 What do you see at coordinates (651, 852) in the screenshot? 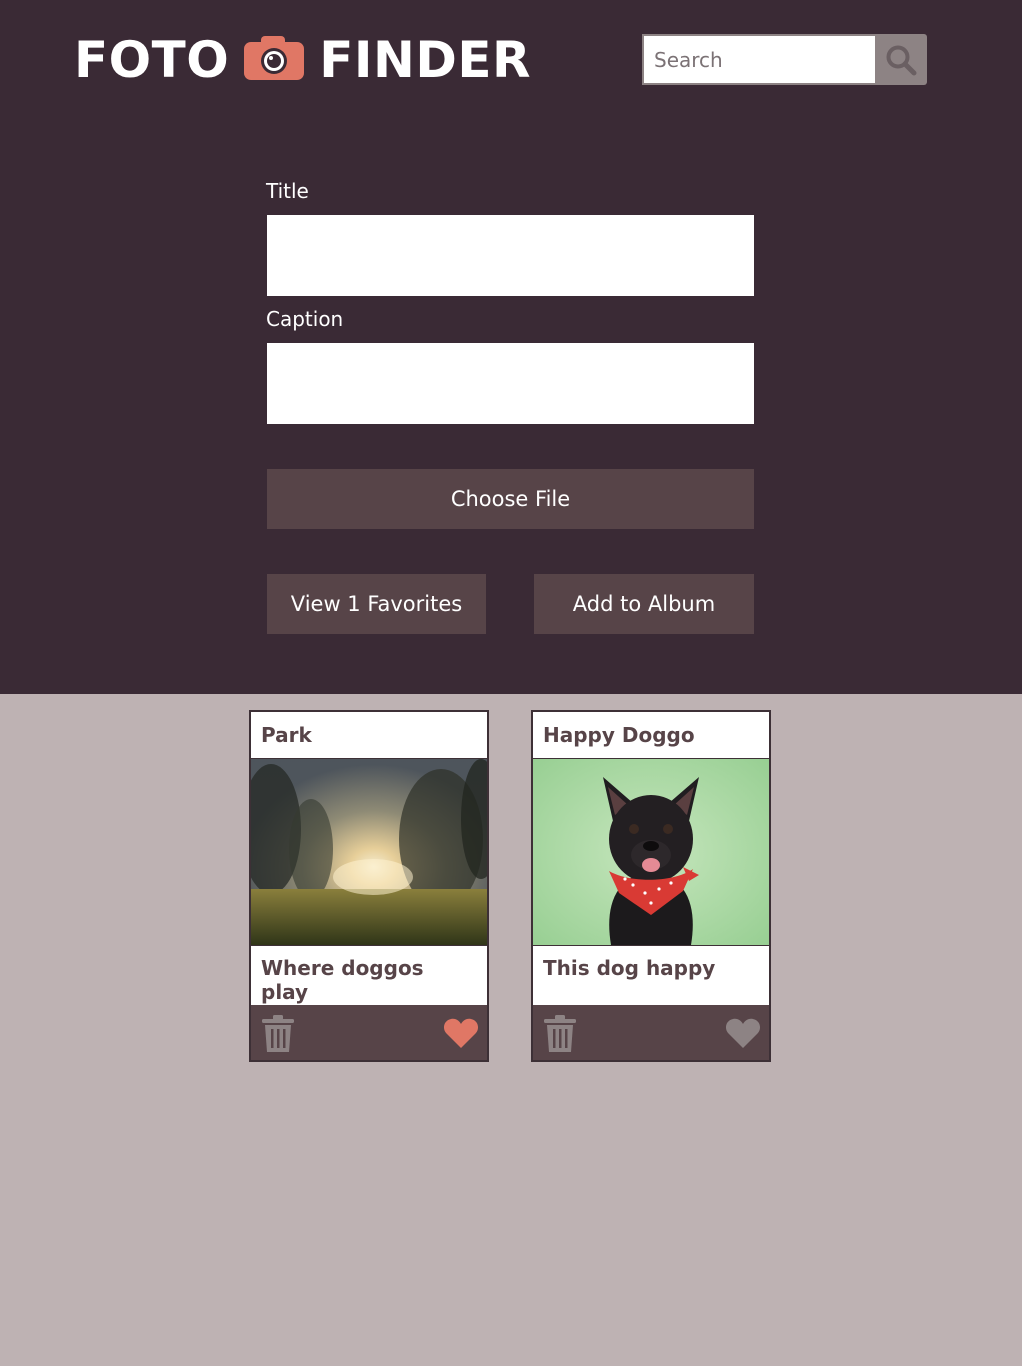
I see `black-dog-bandana-photo` at bounding box center [651, 852].